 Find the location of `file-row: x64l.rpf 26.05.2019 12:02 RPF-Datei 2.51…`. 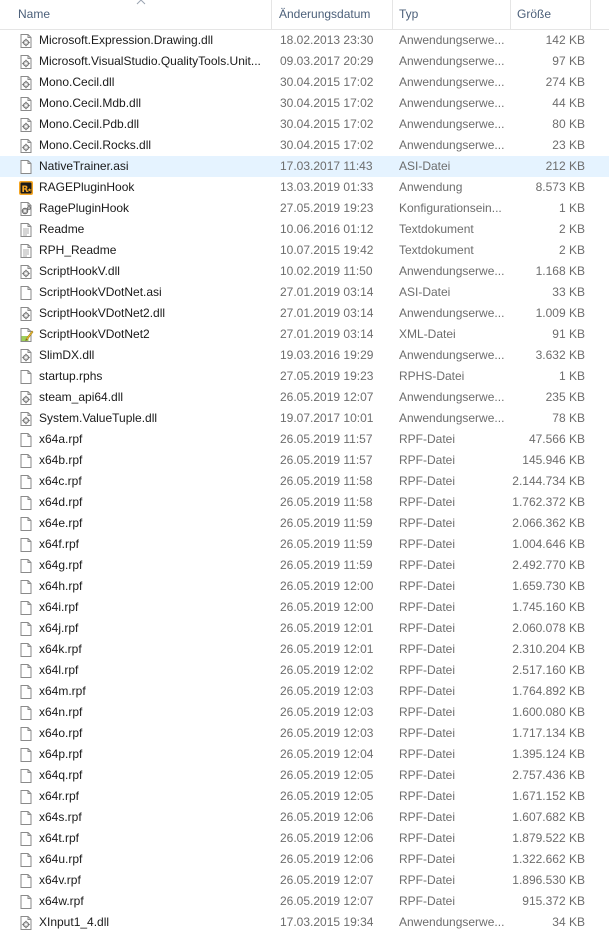

file-row: x64l.rpf 26.05.2019 12:02 RPF-Datei 2.51… is located at coordinates (304, 670).